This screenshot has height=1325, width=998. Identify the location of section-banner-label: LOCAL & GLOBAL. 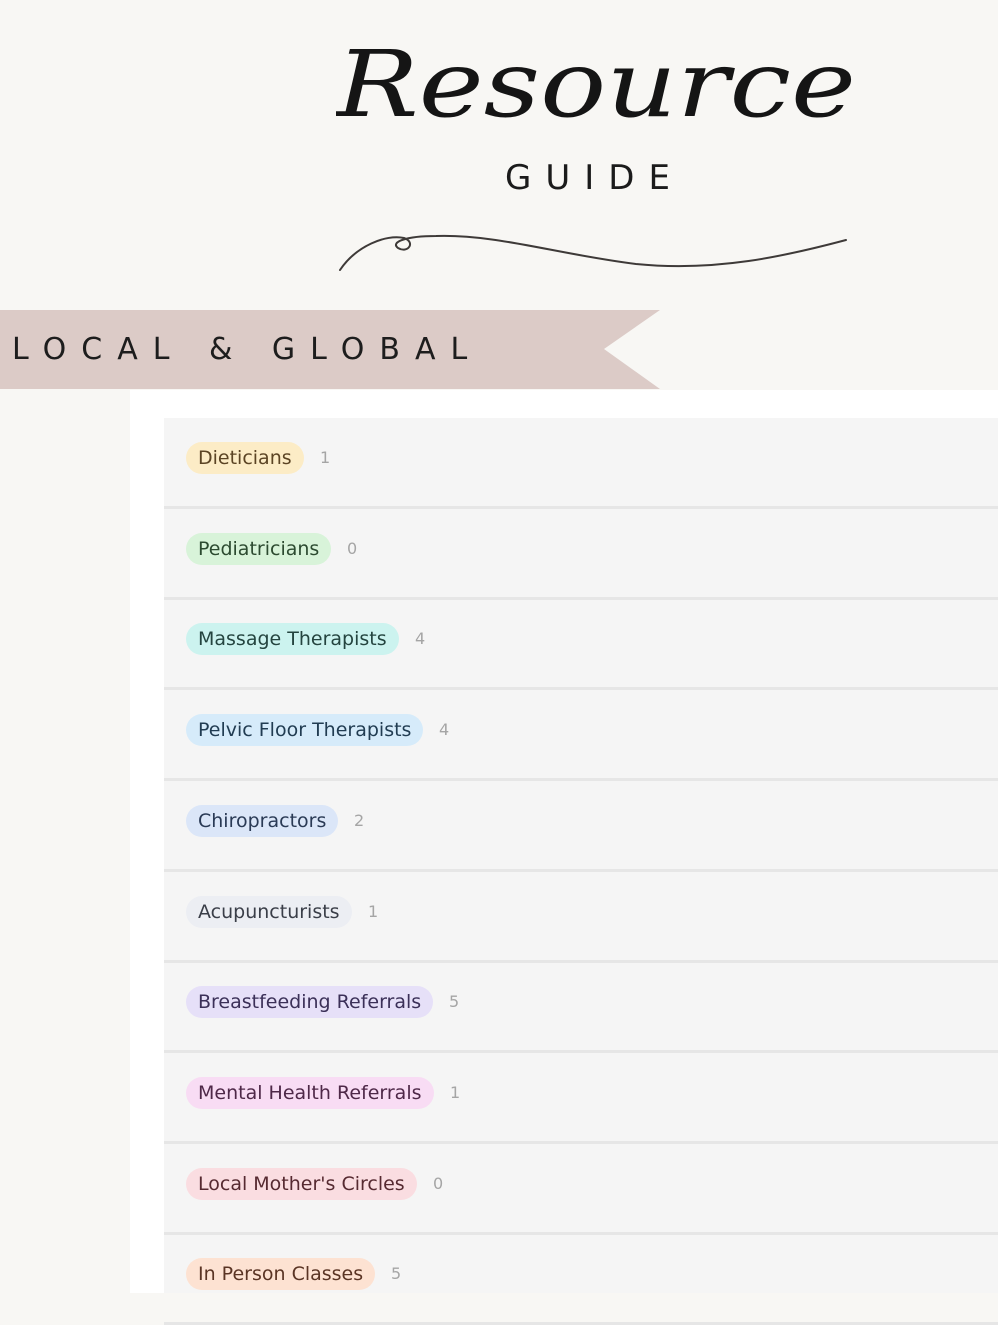
(247, 349).